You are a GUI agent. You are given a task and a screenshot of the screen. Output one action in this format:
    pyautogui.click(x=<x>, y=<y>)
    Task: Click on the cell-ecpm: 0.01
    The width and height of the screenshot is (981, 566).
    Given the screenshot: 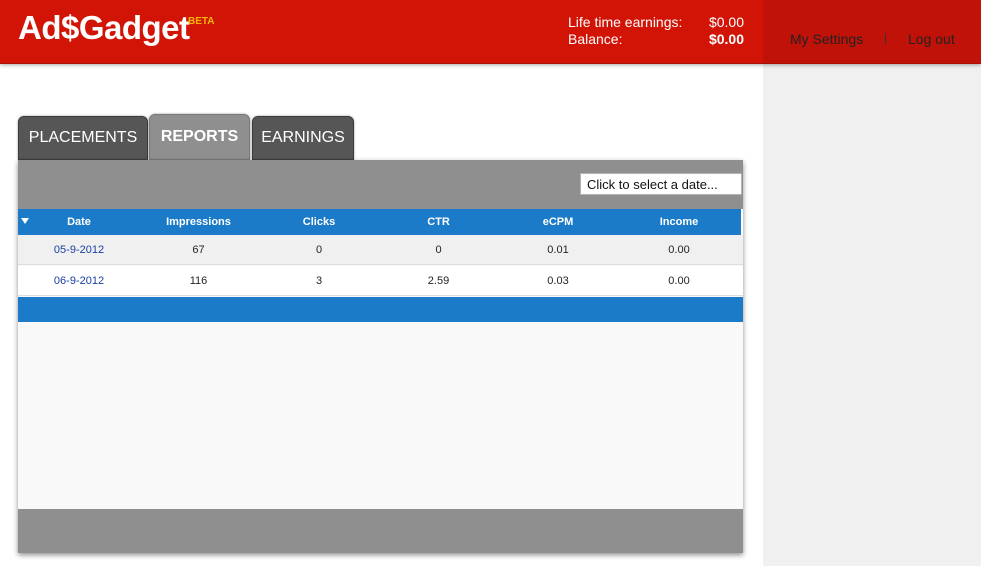 What is the action you would take?
    pyautogui.click(x=558, y=250)
    